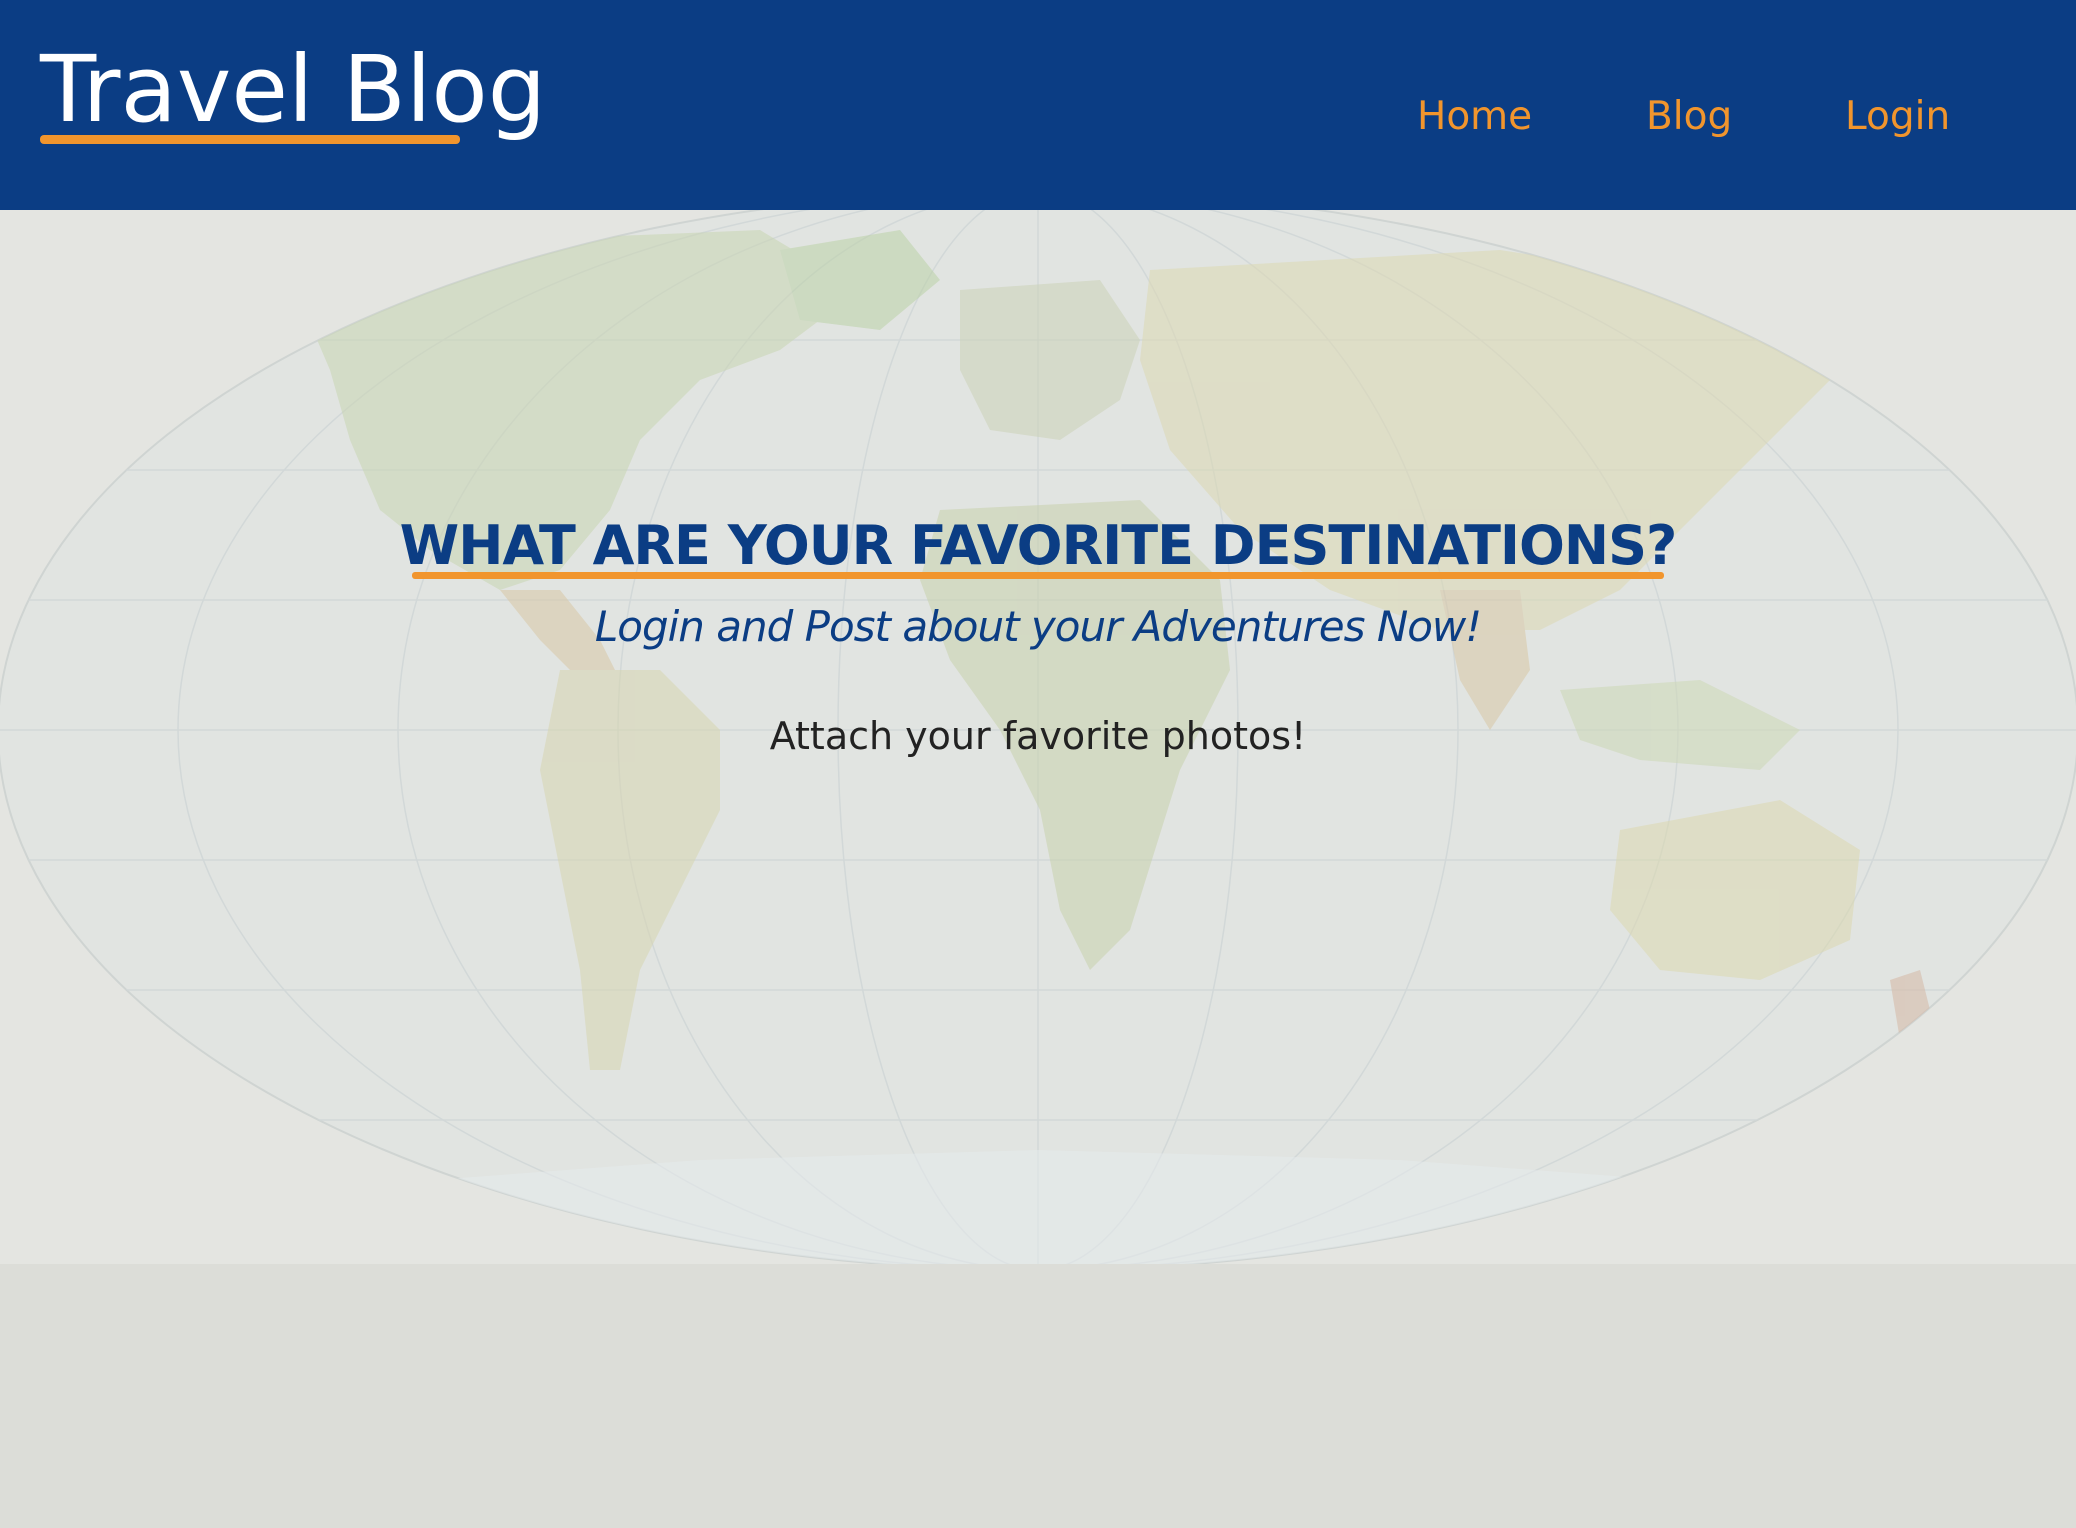 This screenshot has height=1528, width=2076. Describe the element at coordinates (1038, 105) in the screenshot. I see `navbar: Travel Blog Home Blog Login` at that location.